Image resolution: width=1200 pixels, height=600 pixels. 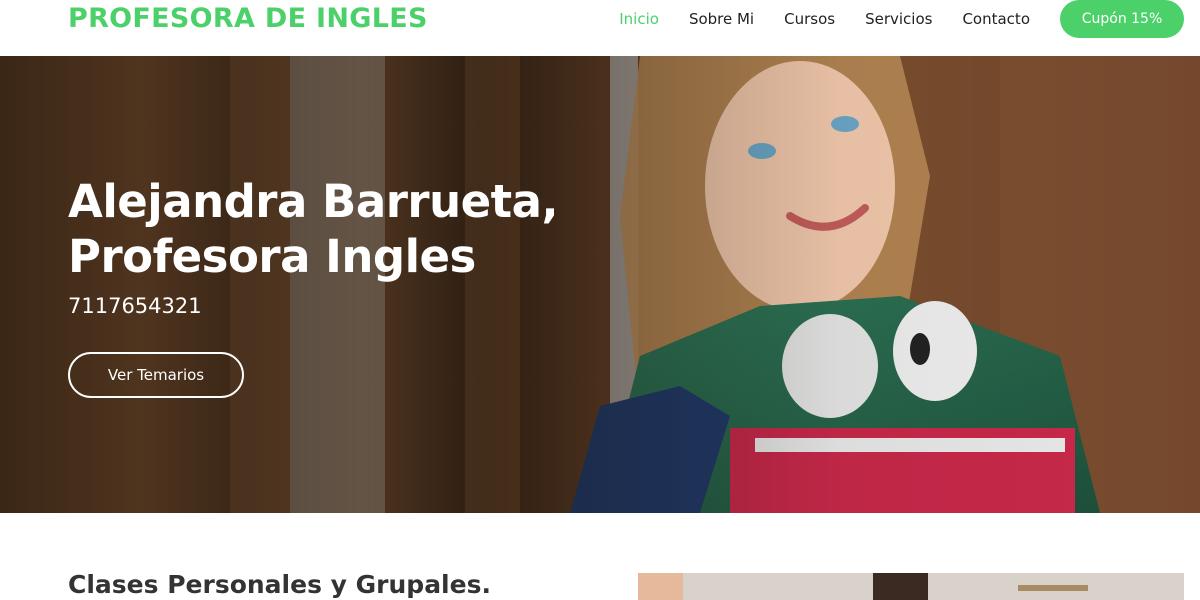 I want to click on site-logo: PROFESORA DE INGLES, so click(x=248, y=19).